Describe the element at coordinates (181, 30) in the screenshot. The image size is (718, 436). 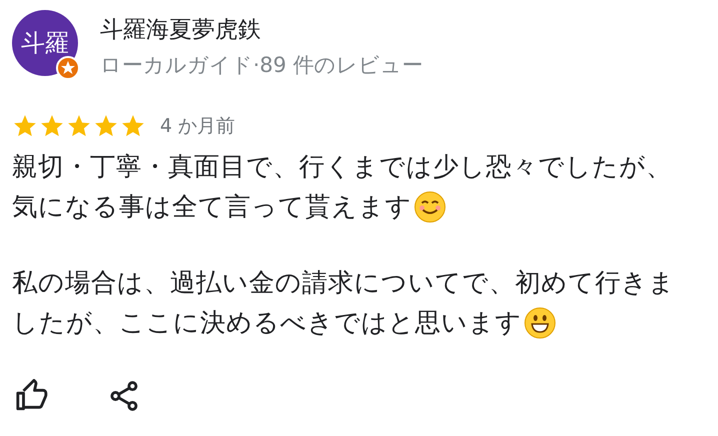
I see `reviewer-name: 斗羅海夏夢虎鉄` at that location.